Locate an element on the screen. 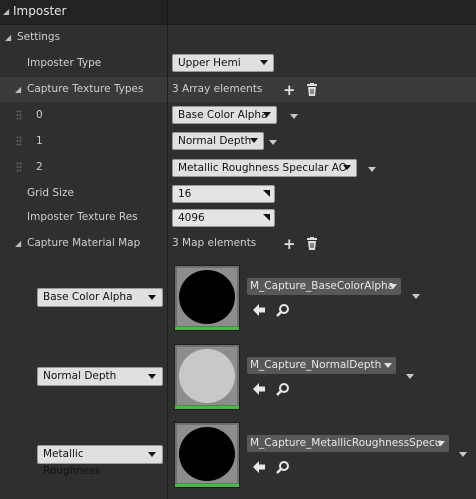 The image size is (476, 499). collapse-triangle-icon: ◢ is located at coordinates (6, 11).